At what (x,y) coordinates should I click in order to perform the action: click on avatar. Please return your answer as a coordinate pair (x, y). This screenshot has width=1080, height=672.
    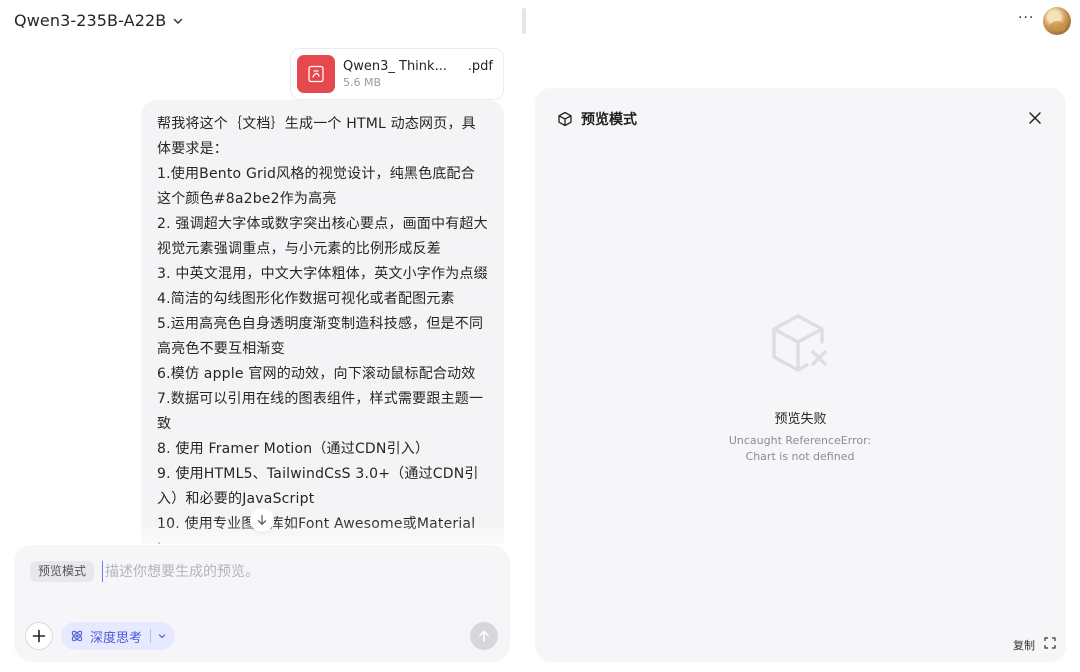
    Looking at the image, I should click on (1057, 21).